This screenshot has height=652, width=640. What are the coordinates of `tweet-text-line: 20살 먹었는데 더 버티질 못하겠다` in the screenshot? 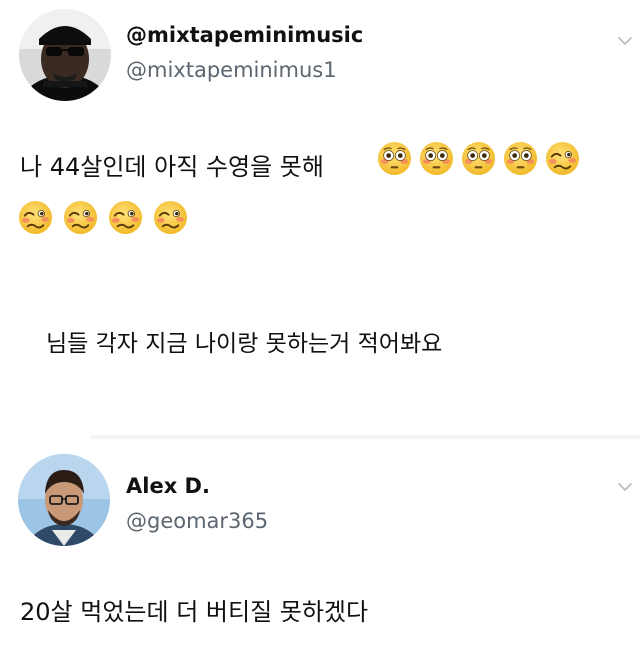 It's located at (194, 612).